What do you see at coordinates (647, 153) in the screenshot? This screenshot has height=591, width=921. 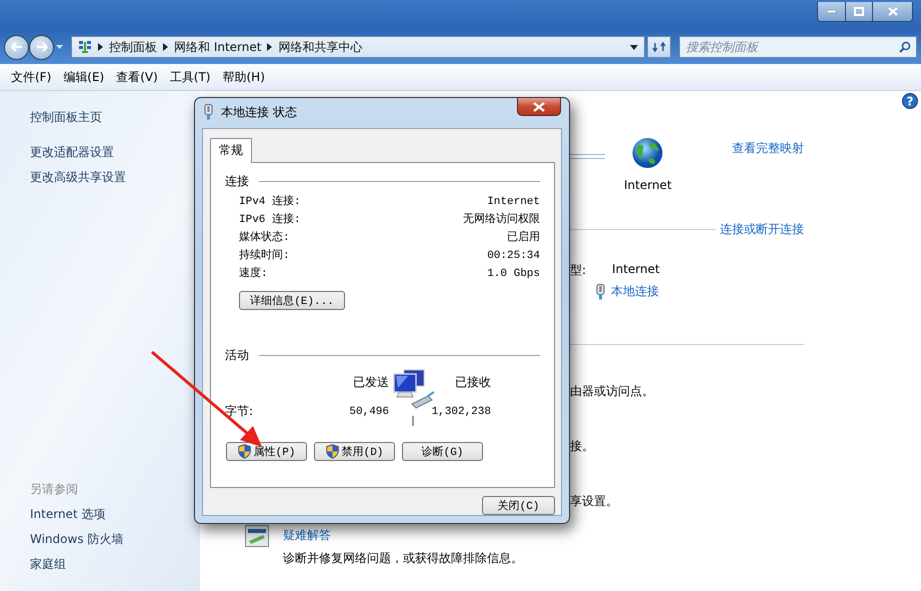 I see `globe-icon` at bounding box center [647, 153].